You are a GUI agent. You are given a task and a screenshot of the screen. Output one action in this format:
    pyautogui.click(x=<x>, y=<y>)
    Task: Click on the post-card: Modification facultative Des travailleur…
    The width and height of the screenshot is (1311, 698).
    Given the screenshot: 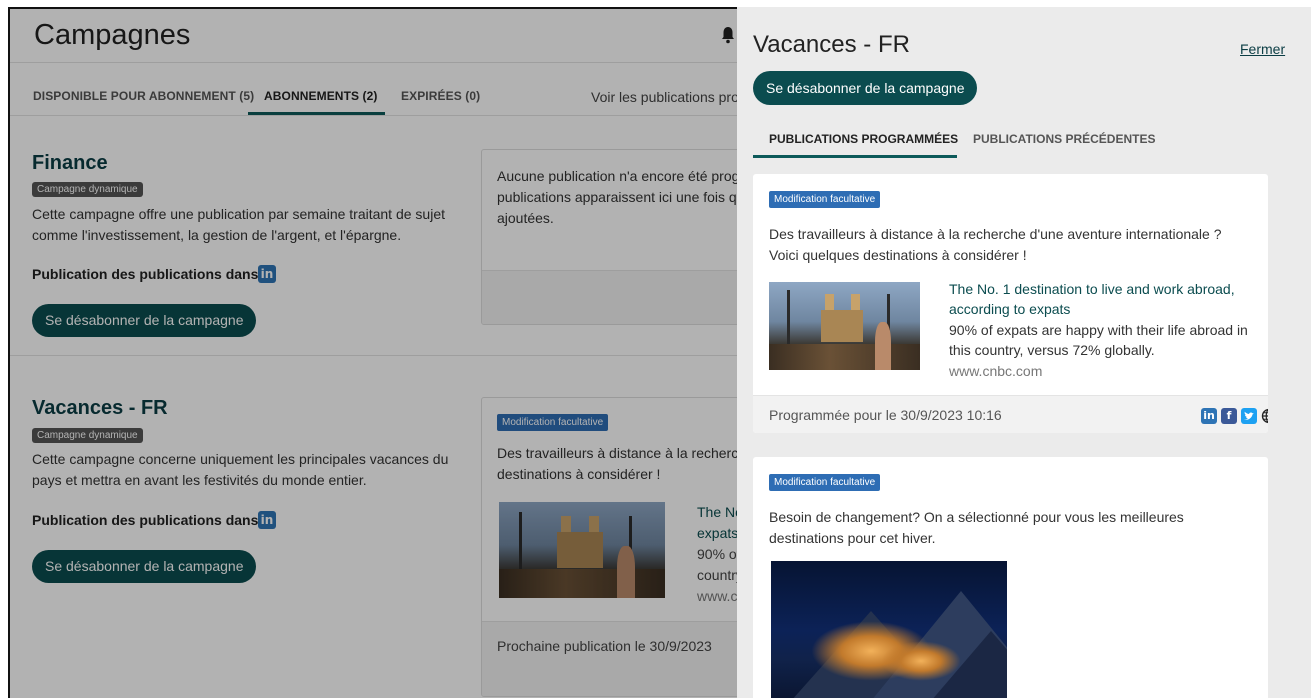 What is the action you would take?
    pyautogui.click(x=1010, y=303)
    